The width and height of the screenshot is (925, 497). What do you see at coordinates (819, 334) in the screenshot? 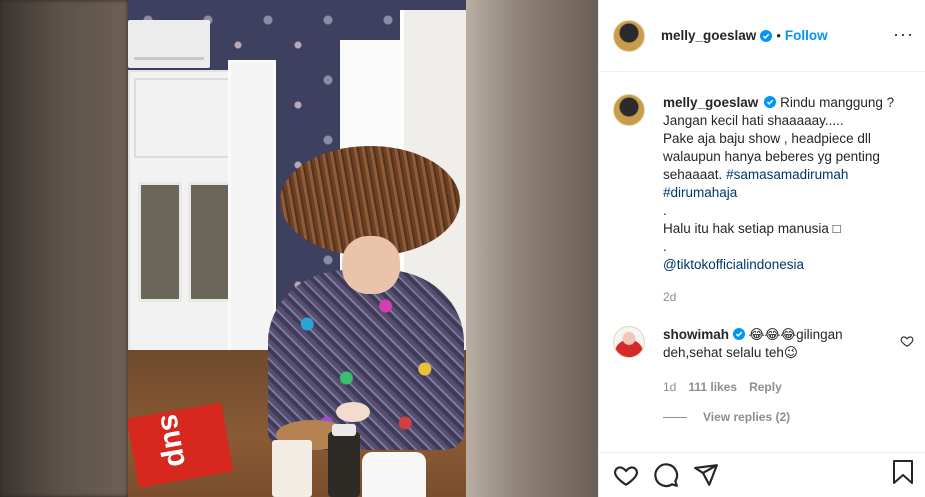
I see `comment-text-1: gilingan` at bounding box center [819, 334].